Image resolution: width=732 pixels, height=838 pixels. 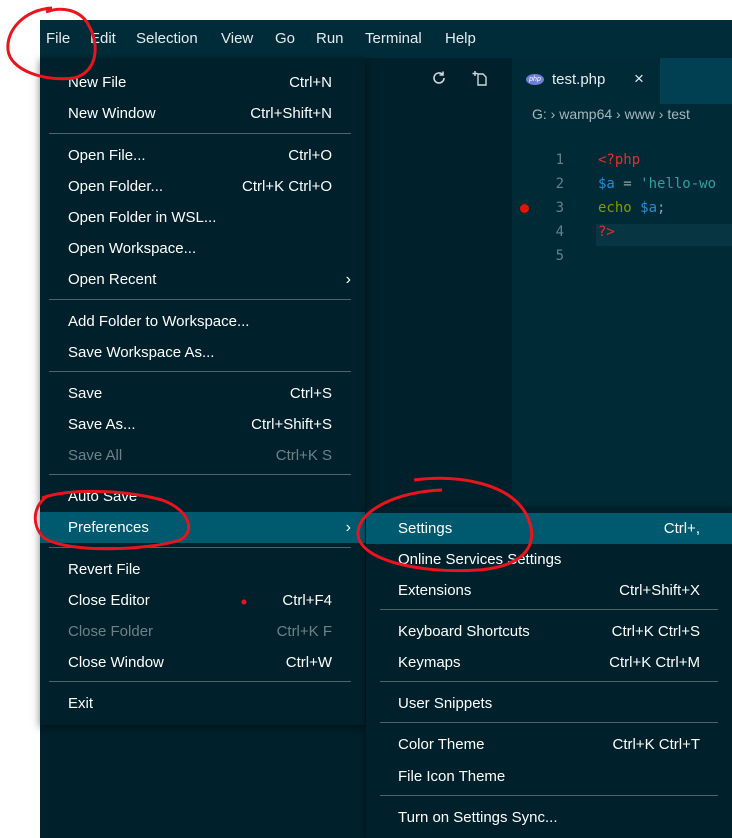 I want to click on menu-item-save-all: Save All Ctrl+K S, so click(x=200, y=455).